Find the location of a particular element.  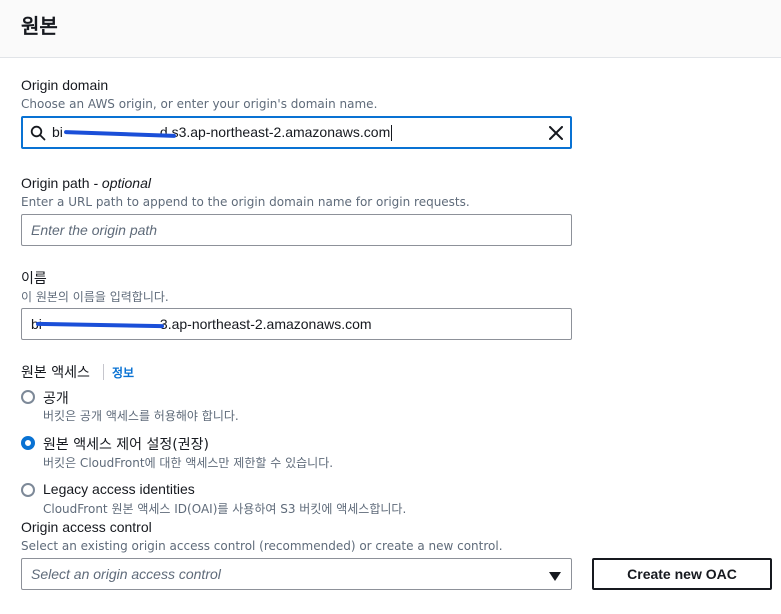

origin-path-label: Origin path - optional is located at coordinates (86, 183).